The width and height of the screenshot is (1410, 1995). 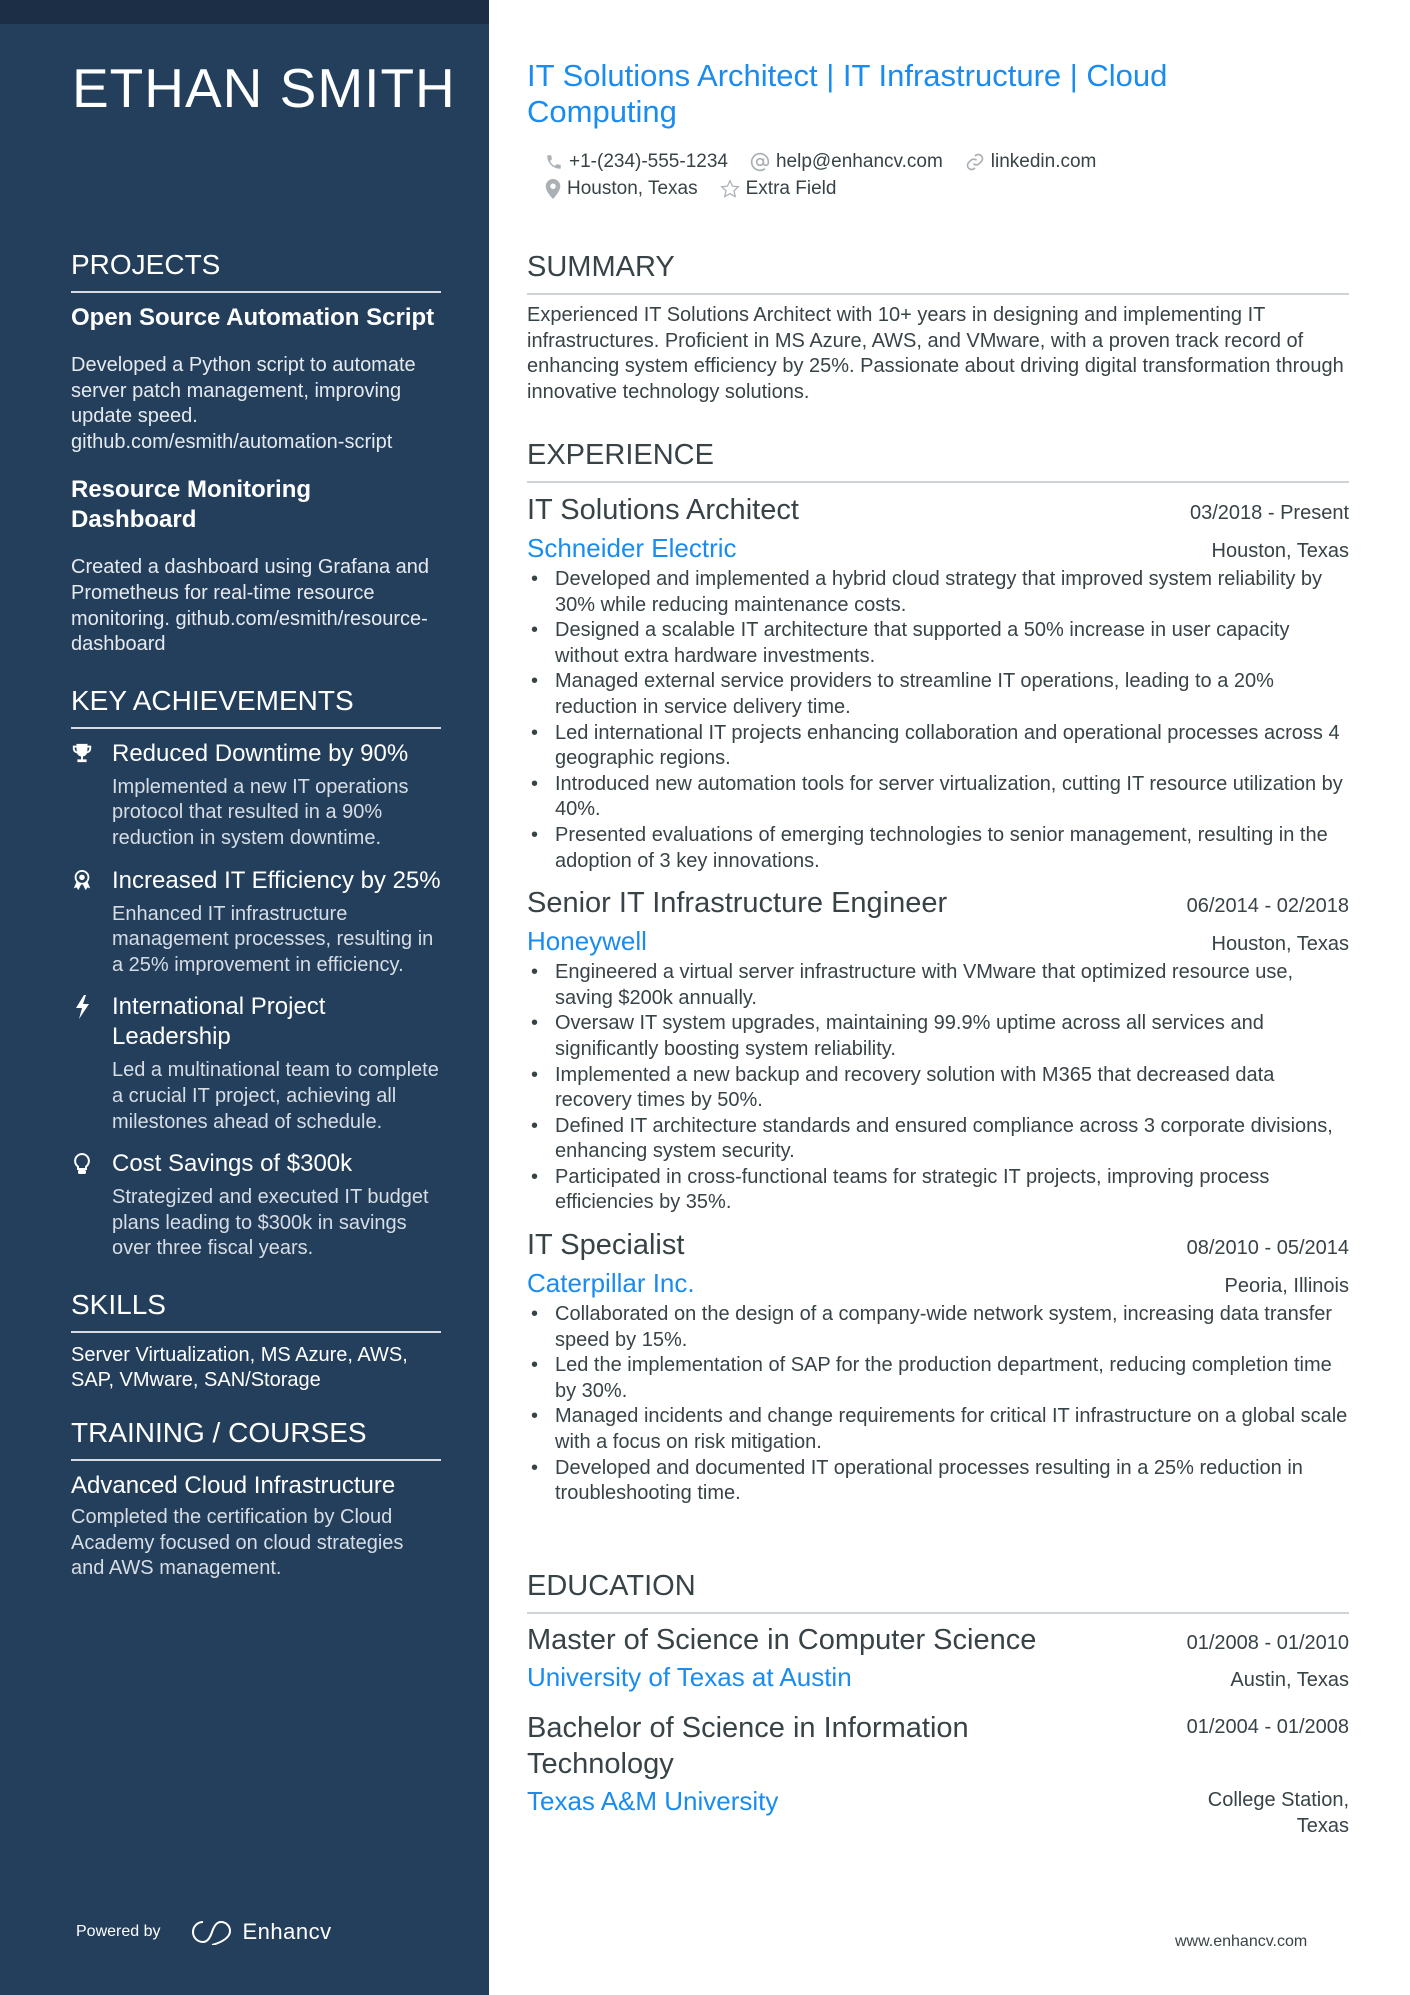 I want to click on location-contact: Houston, Texas, so click(x=621, y=189).